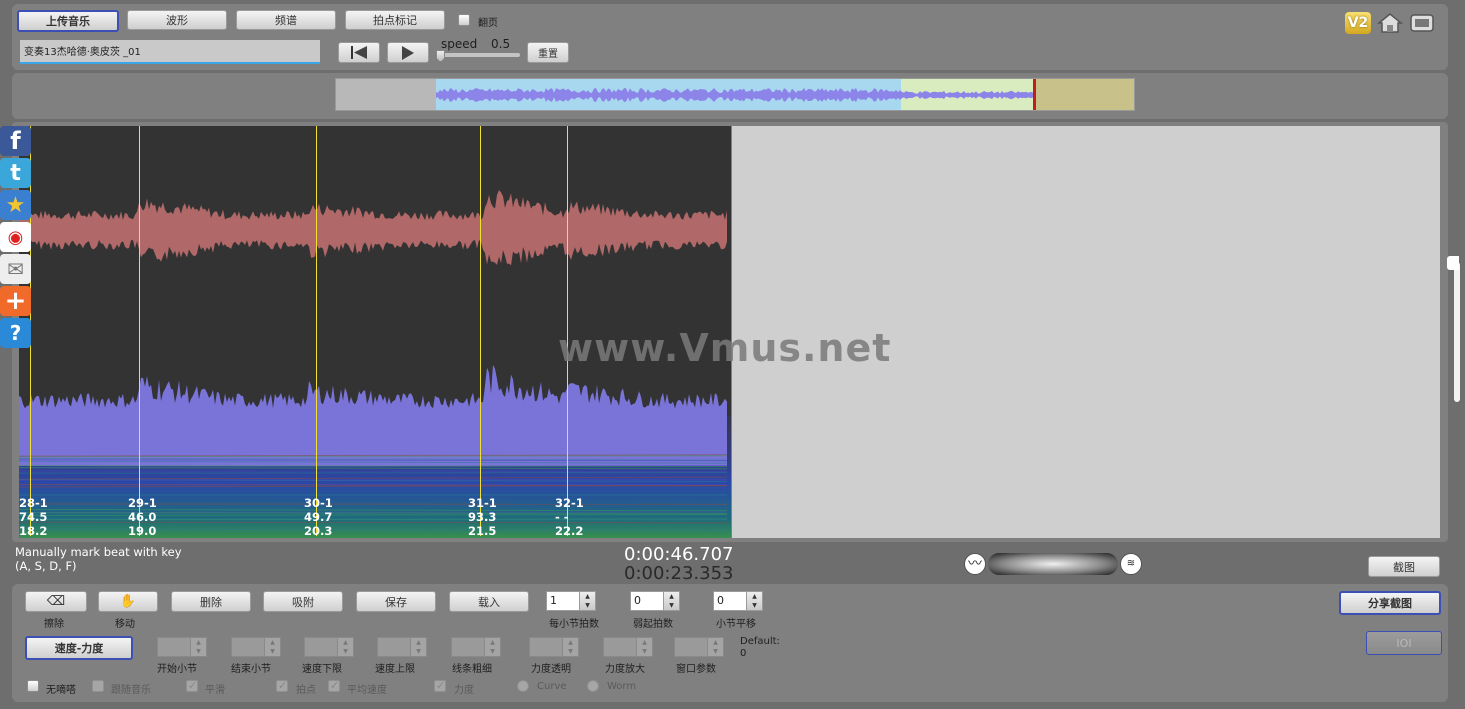 The height and width of the screenshot is (709, 1465). I want to click on beats-per-bar-value: 1, so click(563, 601).